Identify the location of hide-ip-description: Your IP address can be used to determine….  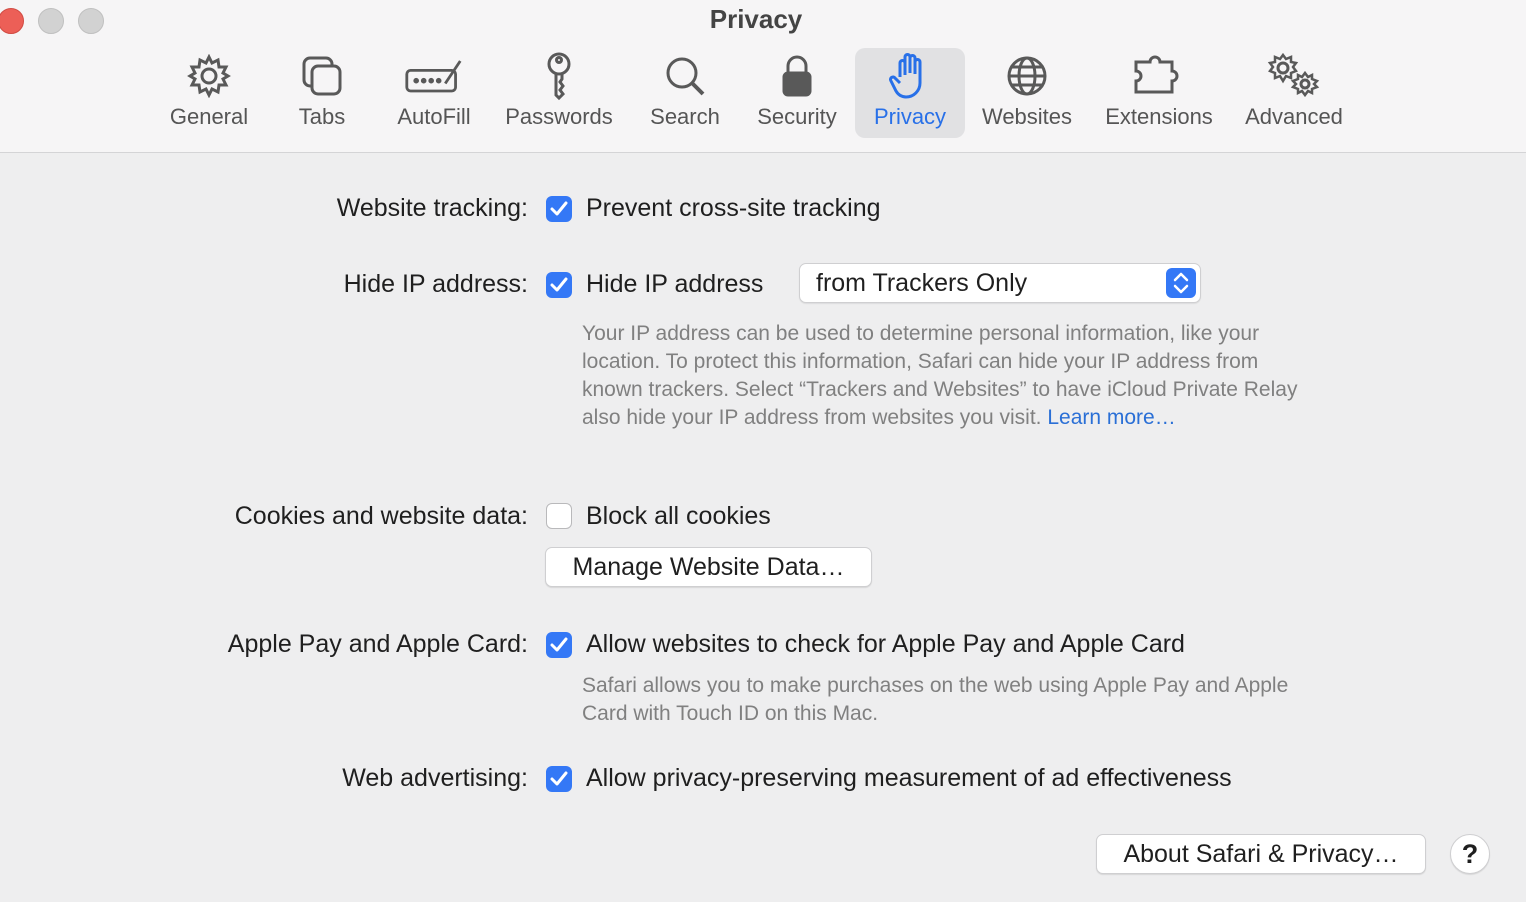
(942, 376).